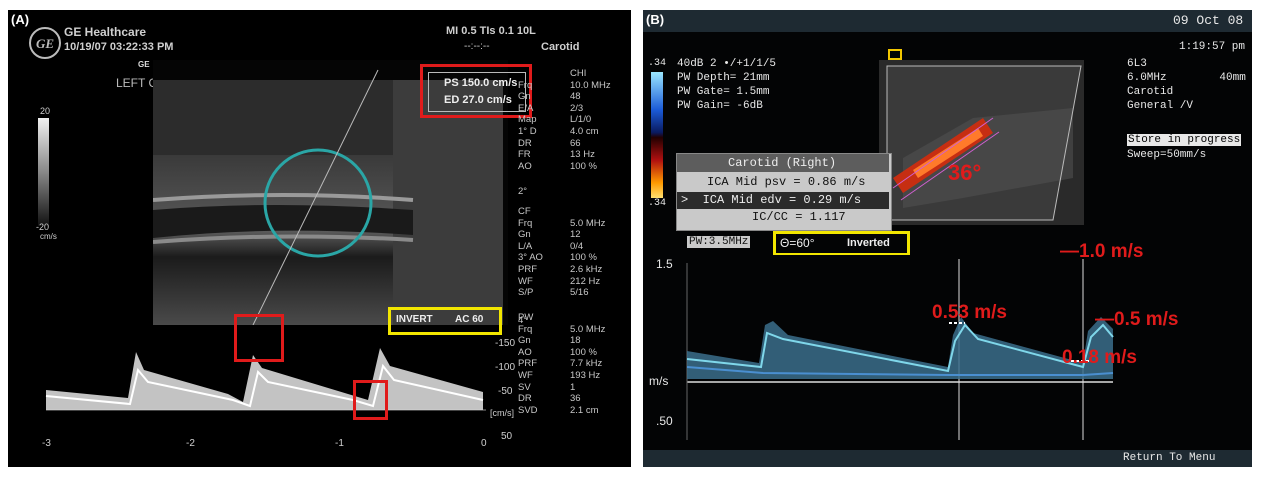 This screenshot has width=1261, height=477. Describe the element at coordinates (578, 73) in the screenshot. I see `setting-value: CHI` at that location.